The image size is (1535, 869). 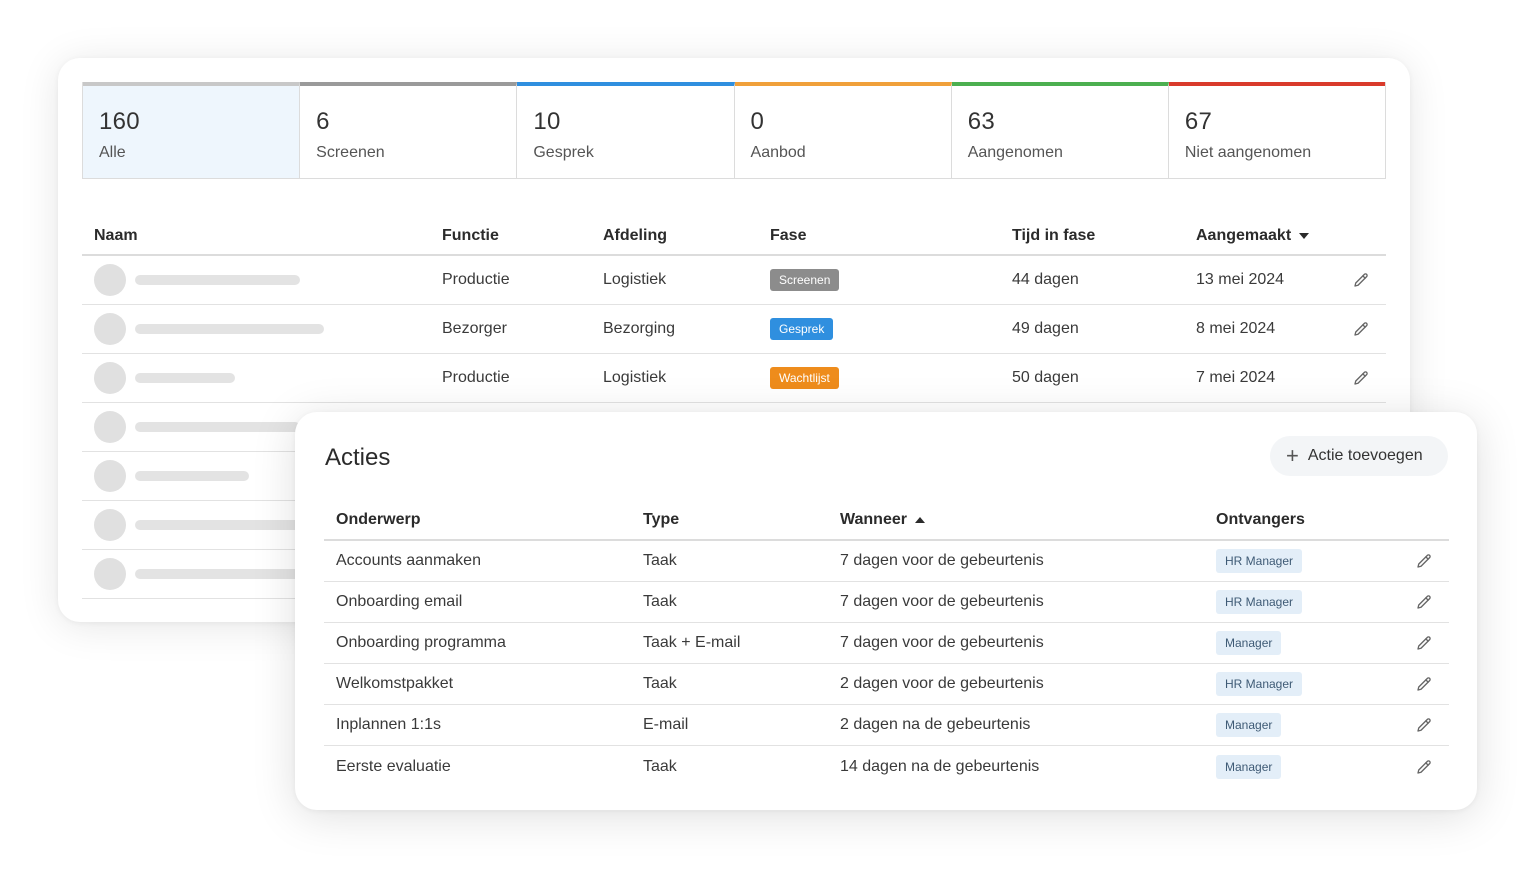 I want to click on column-header-onderwerp: Onderwerp, so click(x=483, y=520).